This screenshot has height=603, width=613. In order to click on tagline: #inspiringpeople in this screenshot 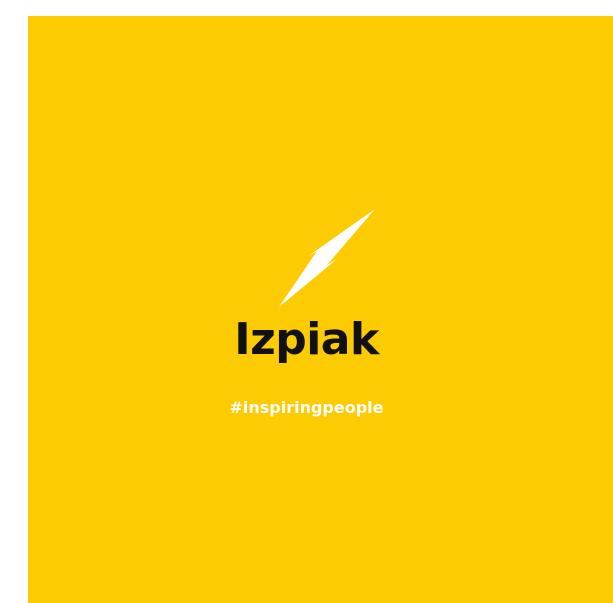, I will do `click(306, 407)`.